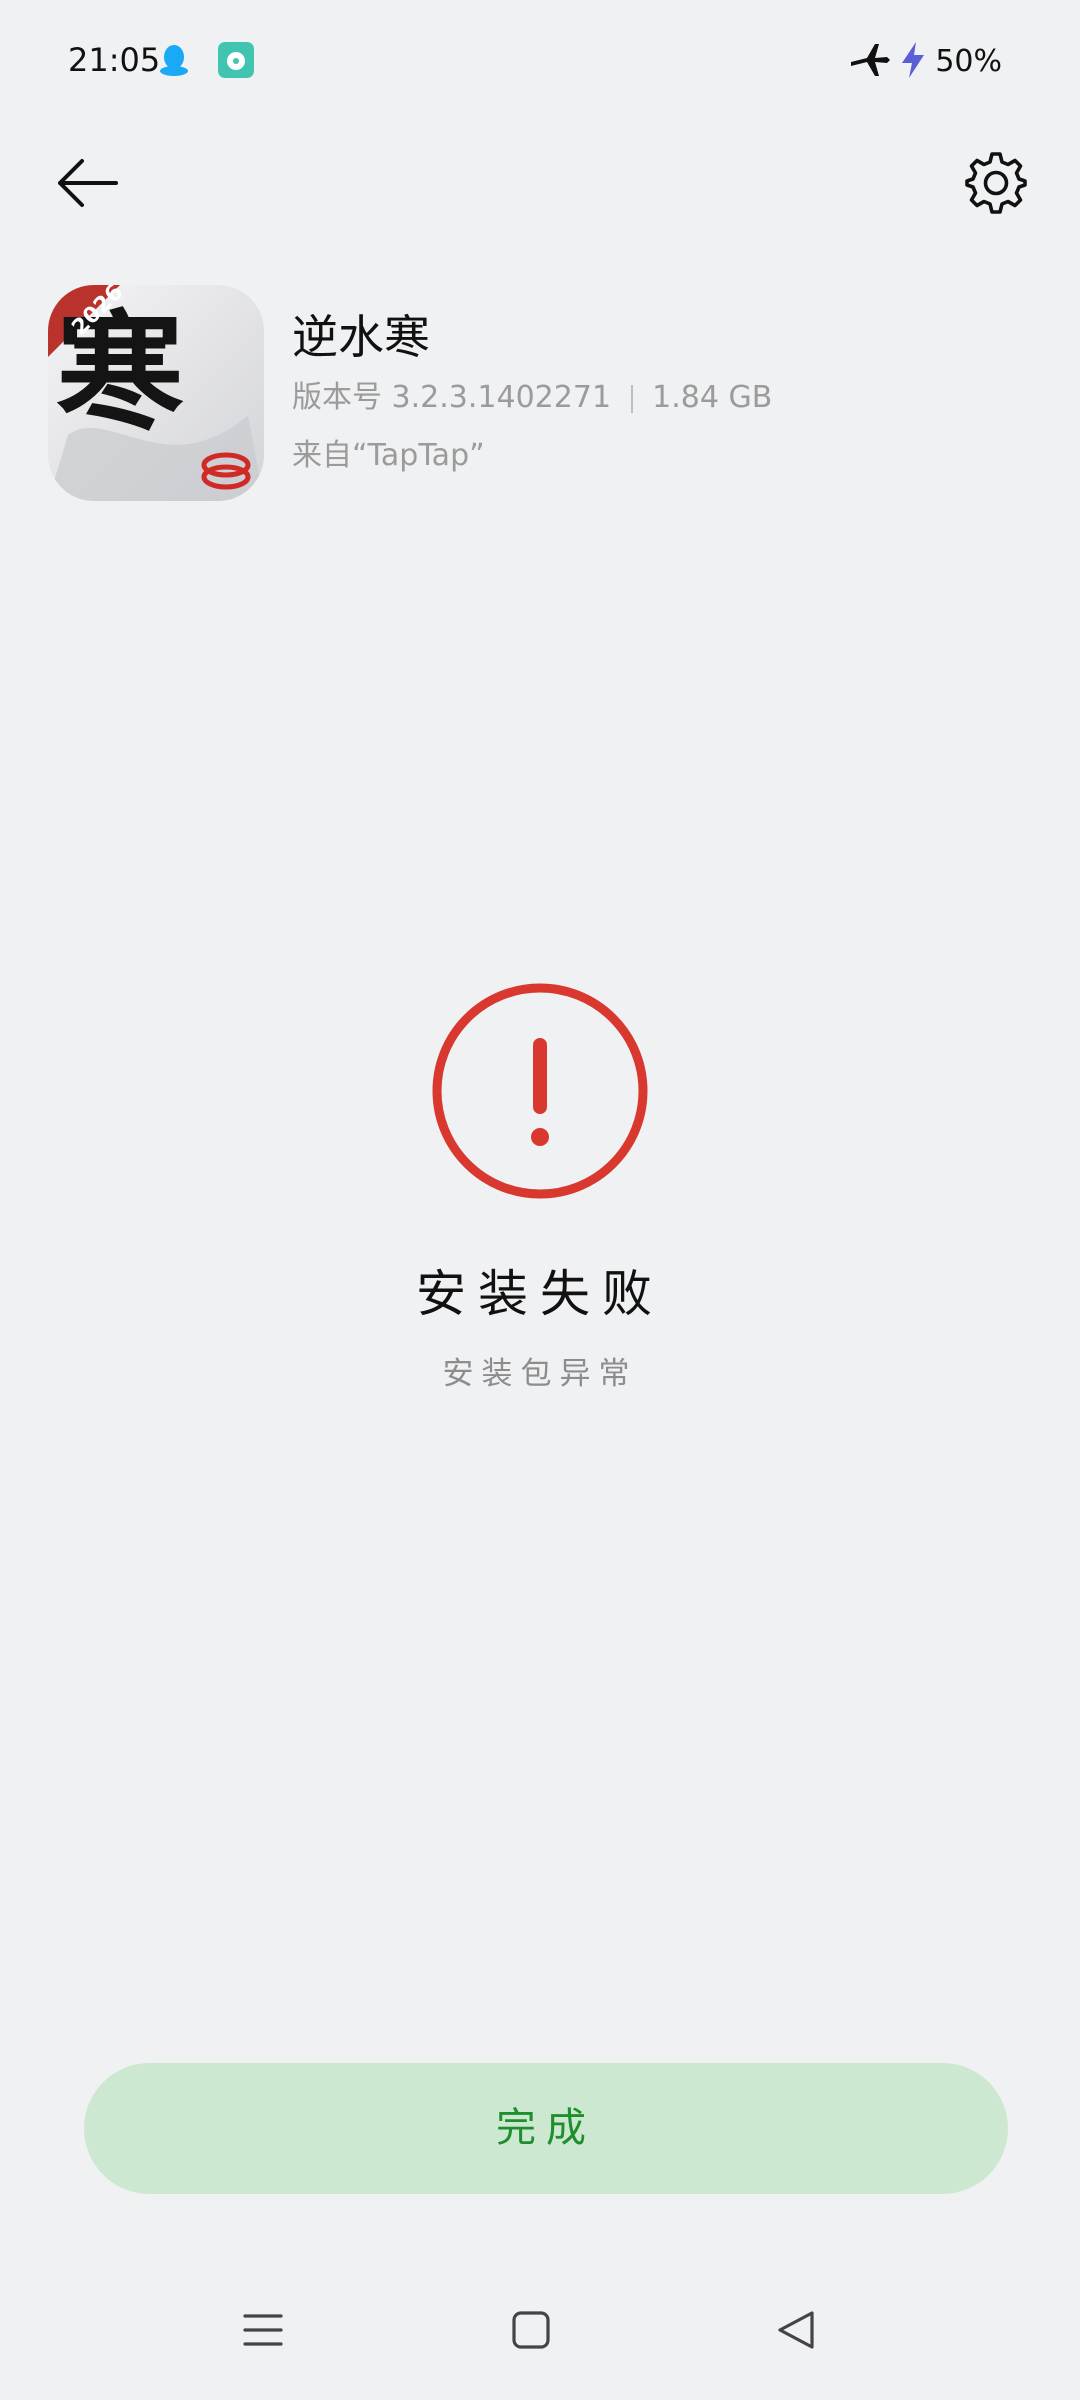 The height and width of the screenshot is (2400, 1080). I want to click on battery-percentage: 50%, so click(968, 61).